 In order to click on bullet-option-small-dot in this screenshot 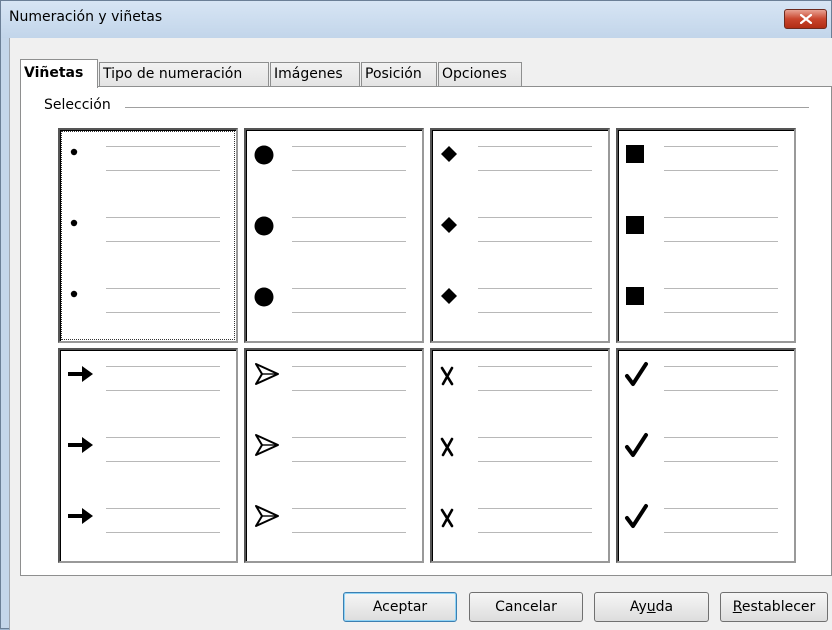, I will do `click(148, 235)`.